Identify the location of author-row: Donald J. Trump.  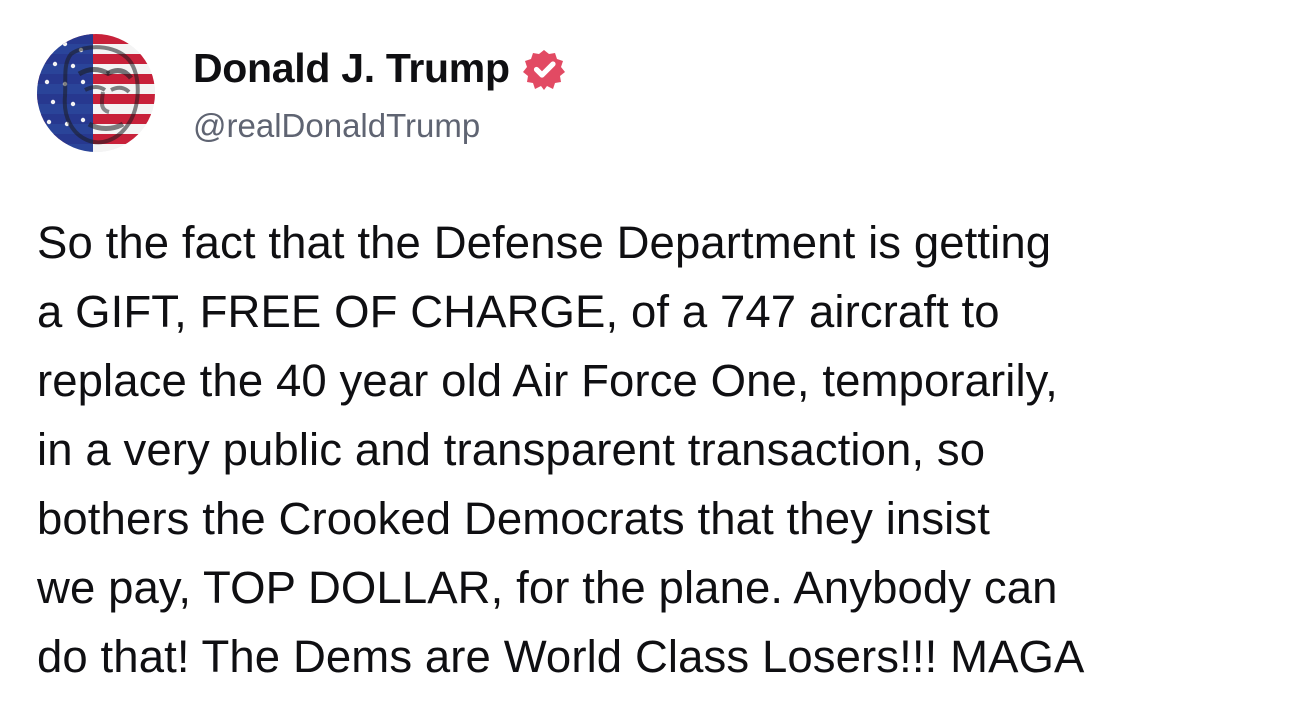
(379, 68).